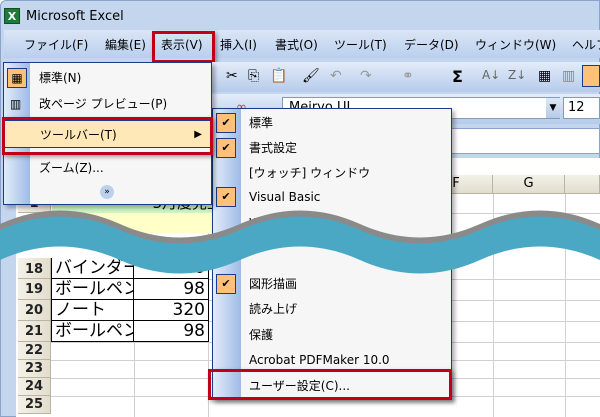 Image resolution: width=600 pixels, height=417 pixels. I want to click on standard-toolbar: ✂ ⎘ 📋 🖌 ↶ ↷ ⚭ Σ A↓ Z↓ ▦ ▥, so click(406, 77).